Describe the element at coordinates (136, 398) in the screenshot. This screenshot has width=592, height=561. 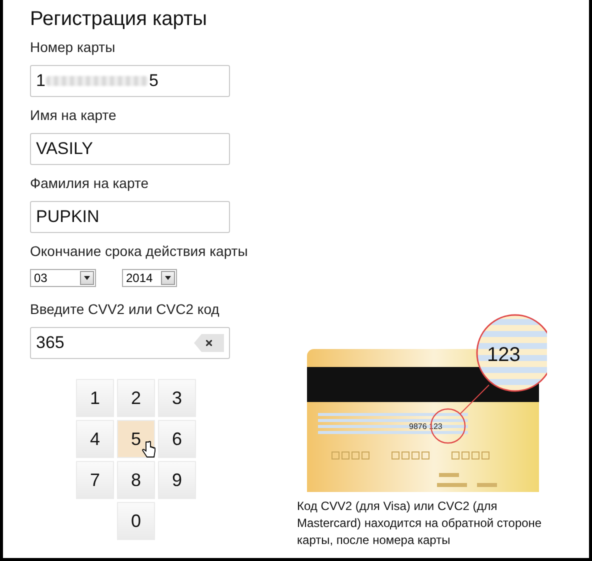
I see `keypad-key: 2` at that location.